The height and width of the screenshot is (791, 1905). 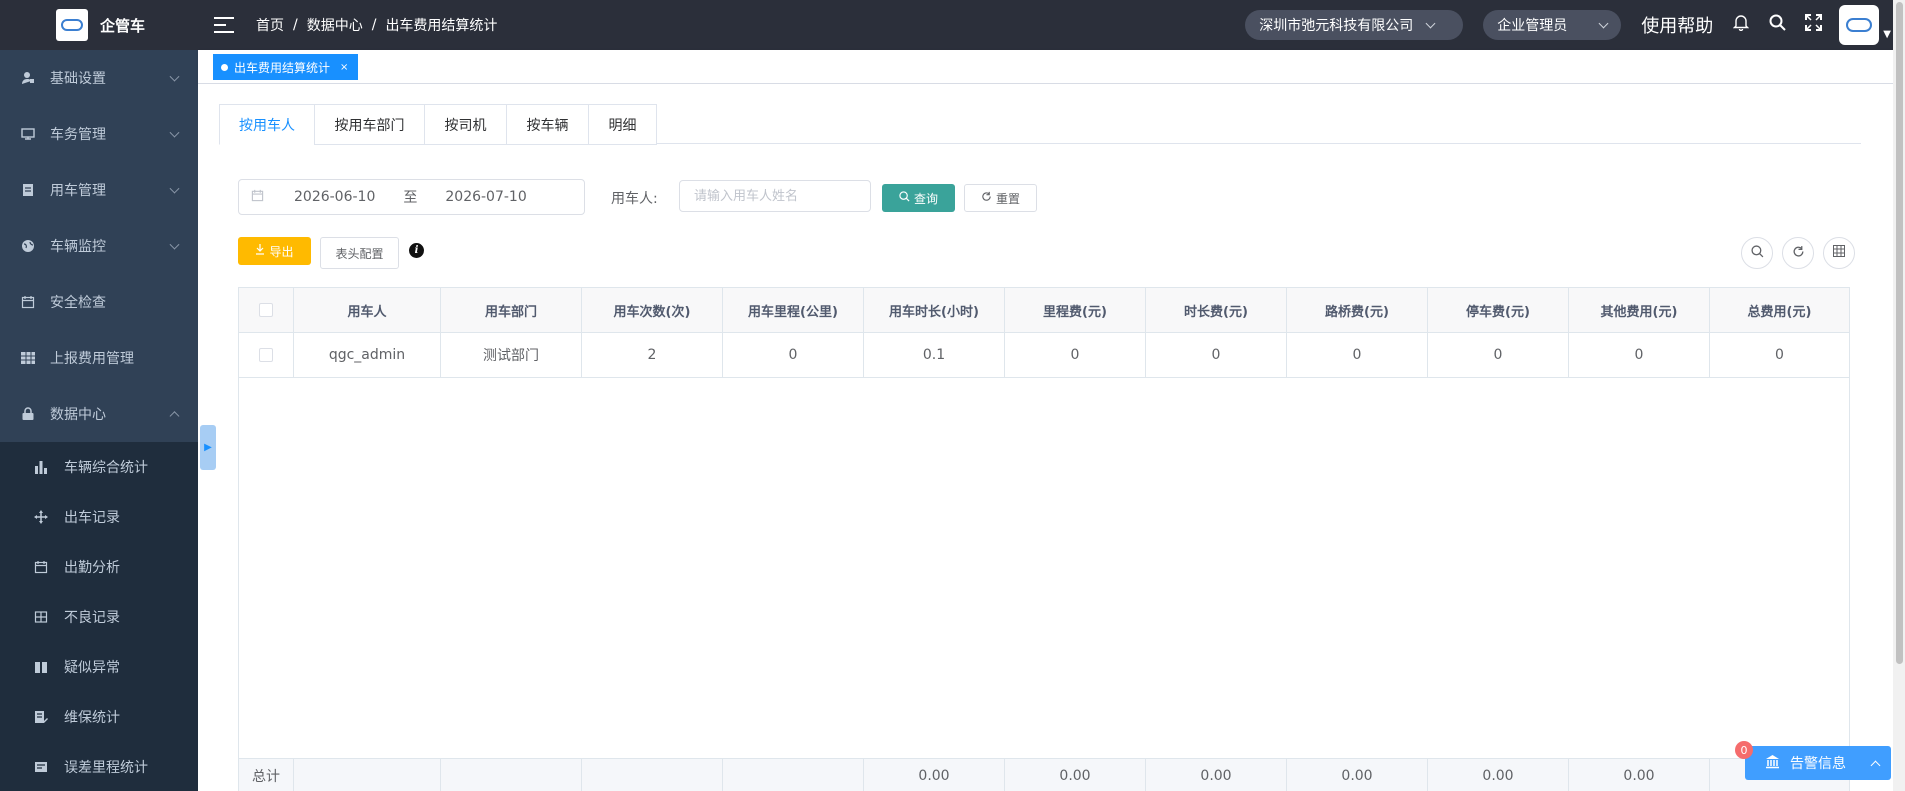 What do you see at coordinates (99, 467) in the screenshot?
I see `submenu-item-vehicle-stats: 车辆综合统计` at bounding box center [99, 467].